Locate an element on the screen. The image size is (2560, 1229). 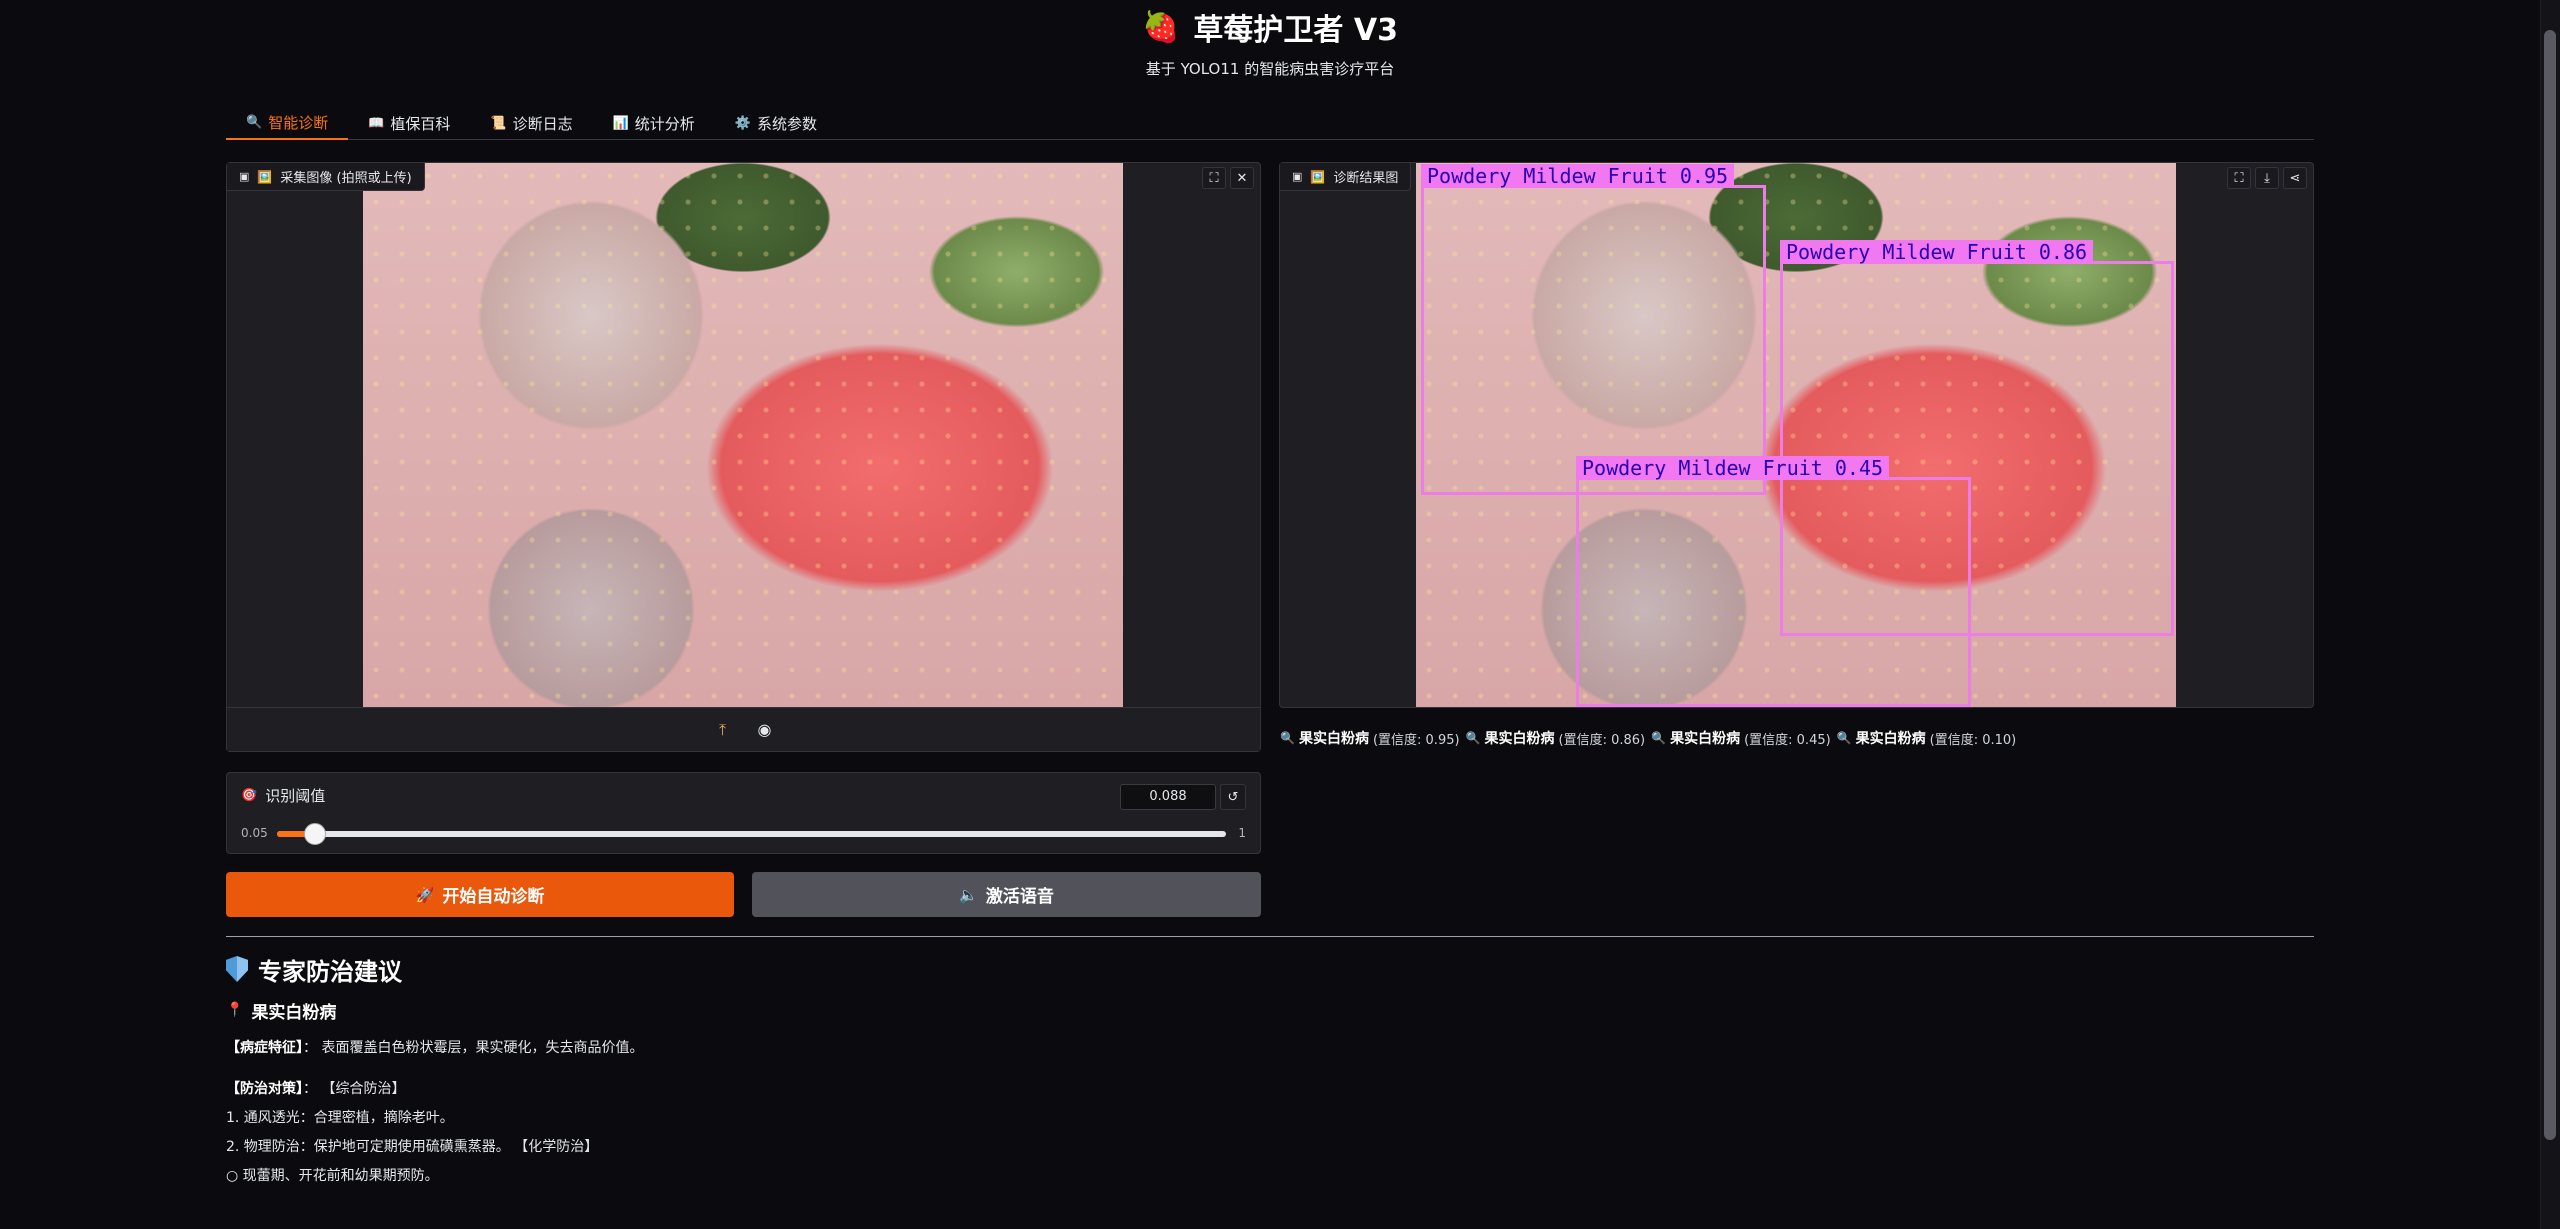
tab-statistics: 📊 统计分析 is located at coordinates (654, 123).